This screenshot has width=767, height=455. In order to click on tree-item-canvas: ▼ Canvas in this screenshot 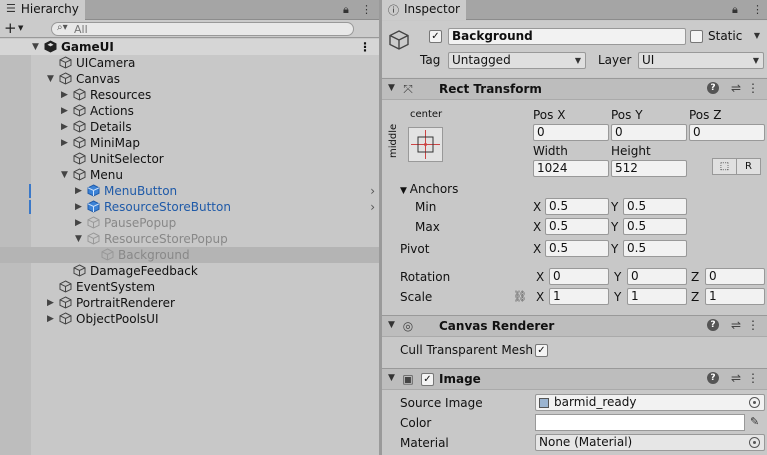, I will do `click(189, 79)`.